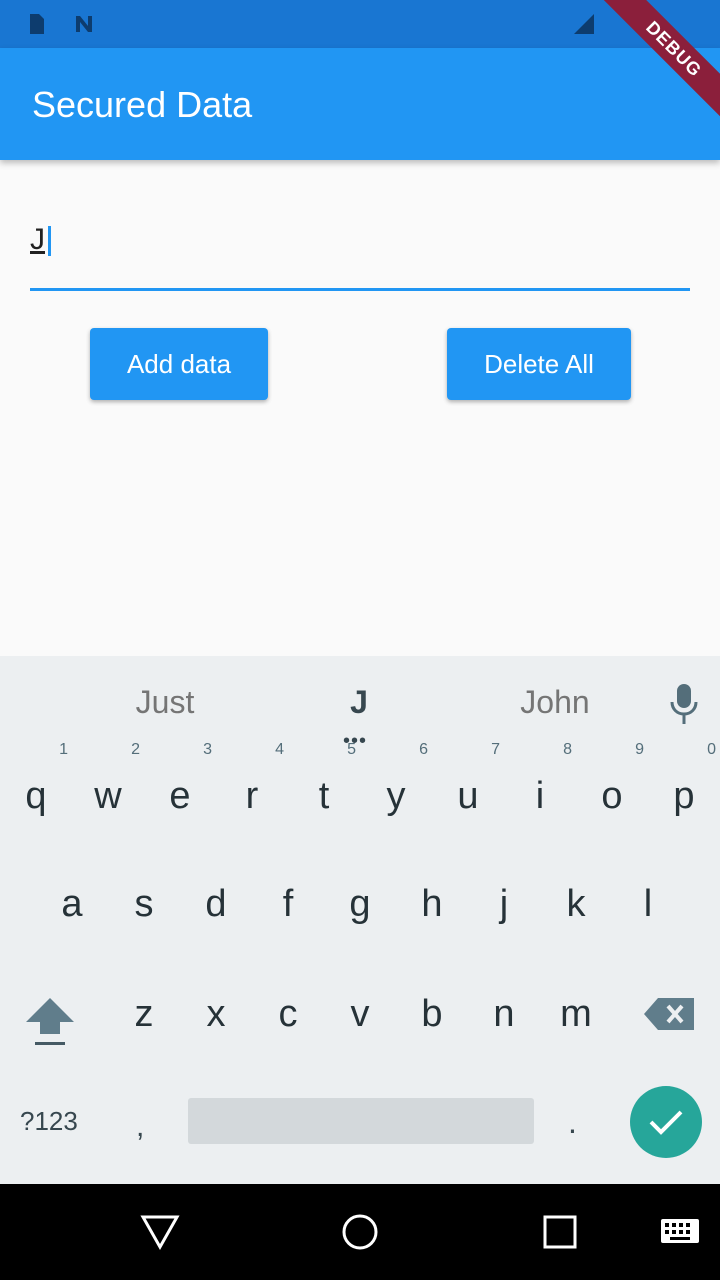 This screenshot has height=1280, width=720. I want to click on key-label: u, so click(468, 796).